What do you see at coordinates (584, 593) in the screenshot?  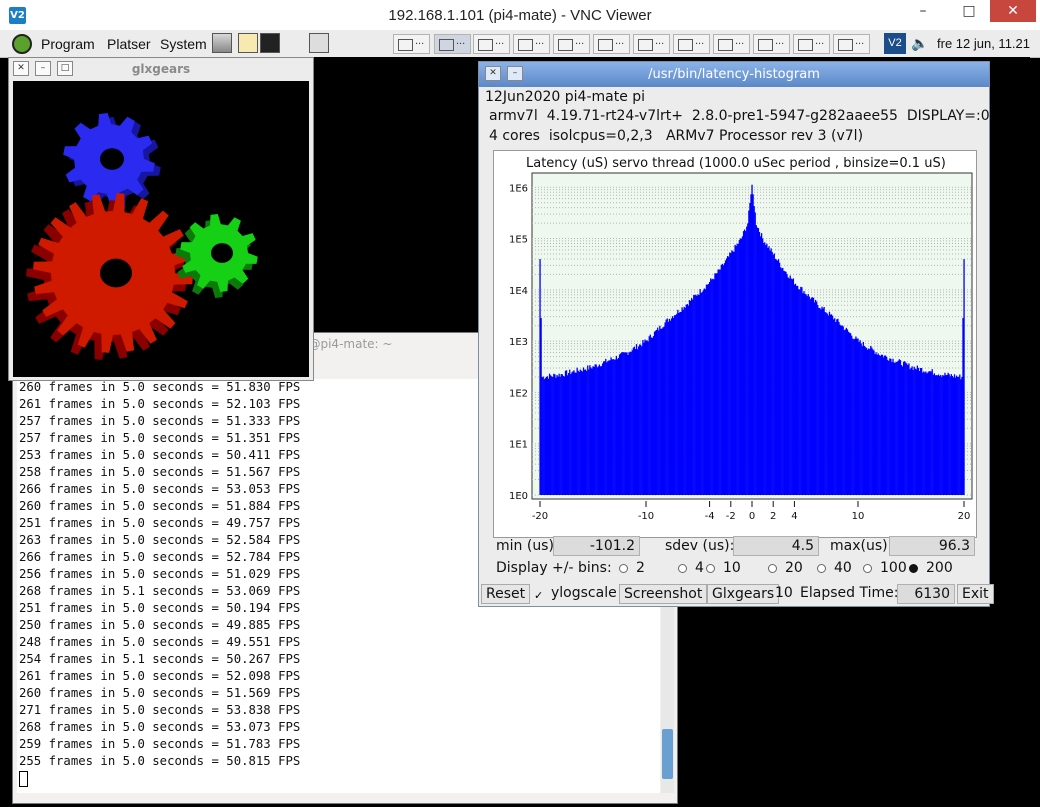 I see `ylogscale-label: ylogscale` at bounding box center [584, 593].